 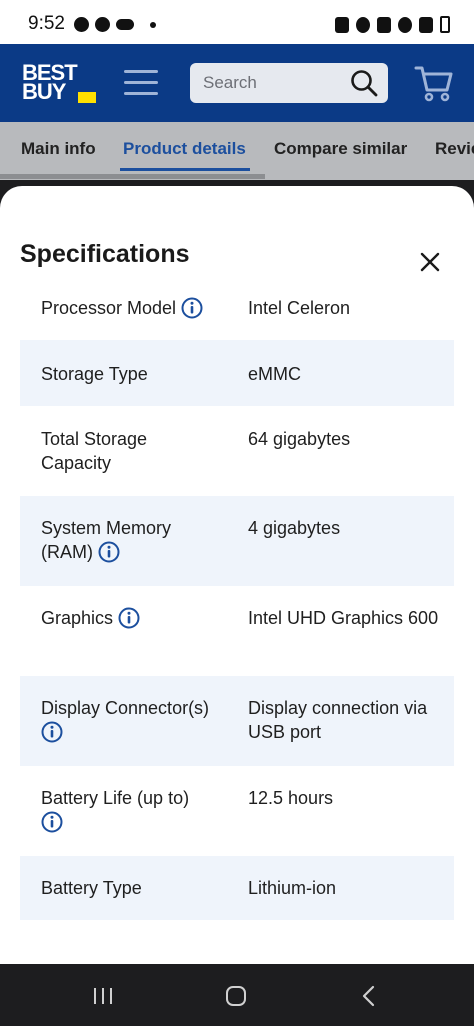 I want to click on spec-value: Lithium-ion, so click(x=292, y=888).